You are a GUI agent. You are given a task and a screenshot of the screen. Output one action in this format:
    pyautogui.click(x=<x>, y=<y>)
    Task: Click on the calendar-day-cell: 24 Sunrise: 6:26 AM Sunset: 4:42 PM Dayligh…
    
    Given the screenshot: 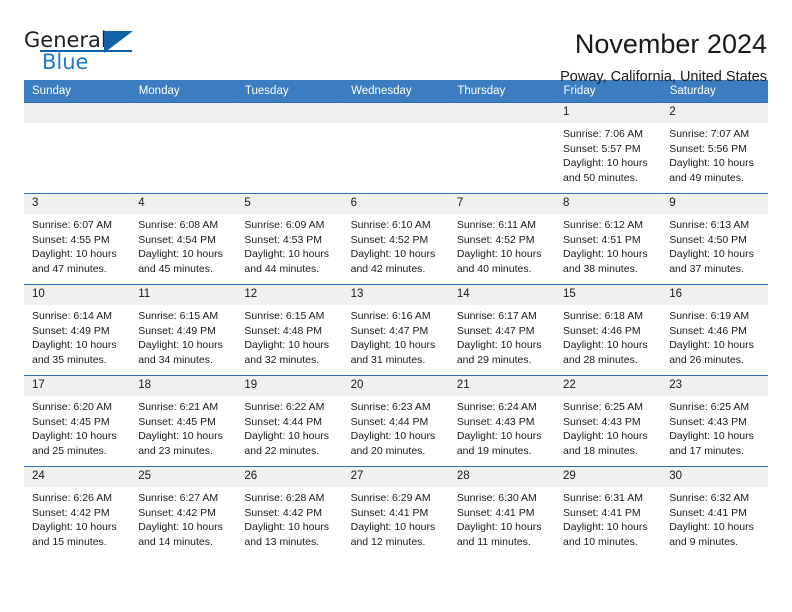 What is the action you would take?
    pyautogui.click(x=77, y=511)
    